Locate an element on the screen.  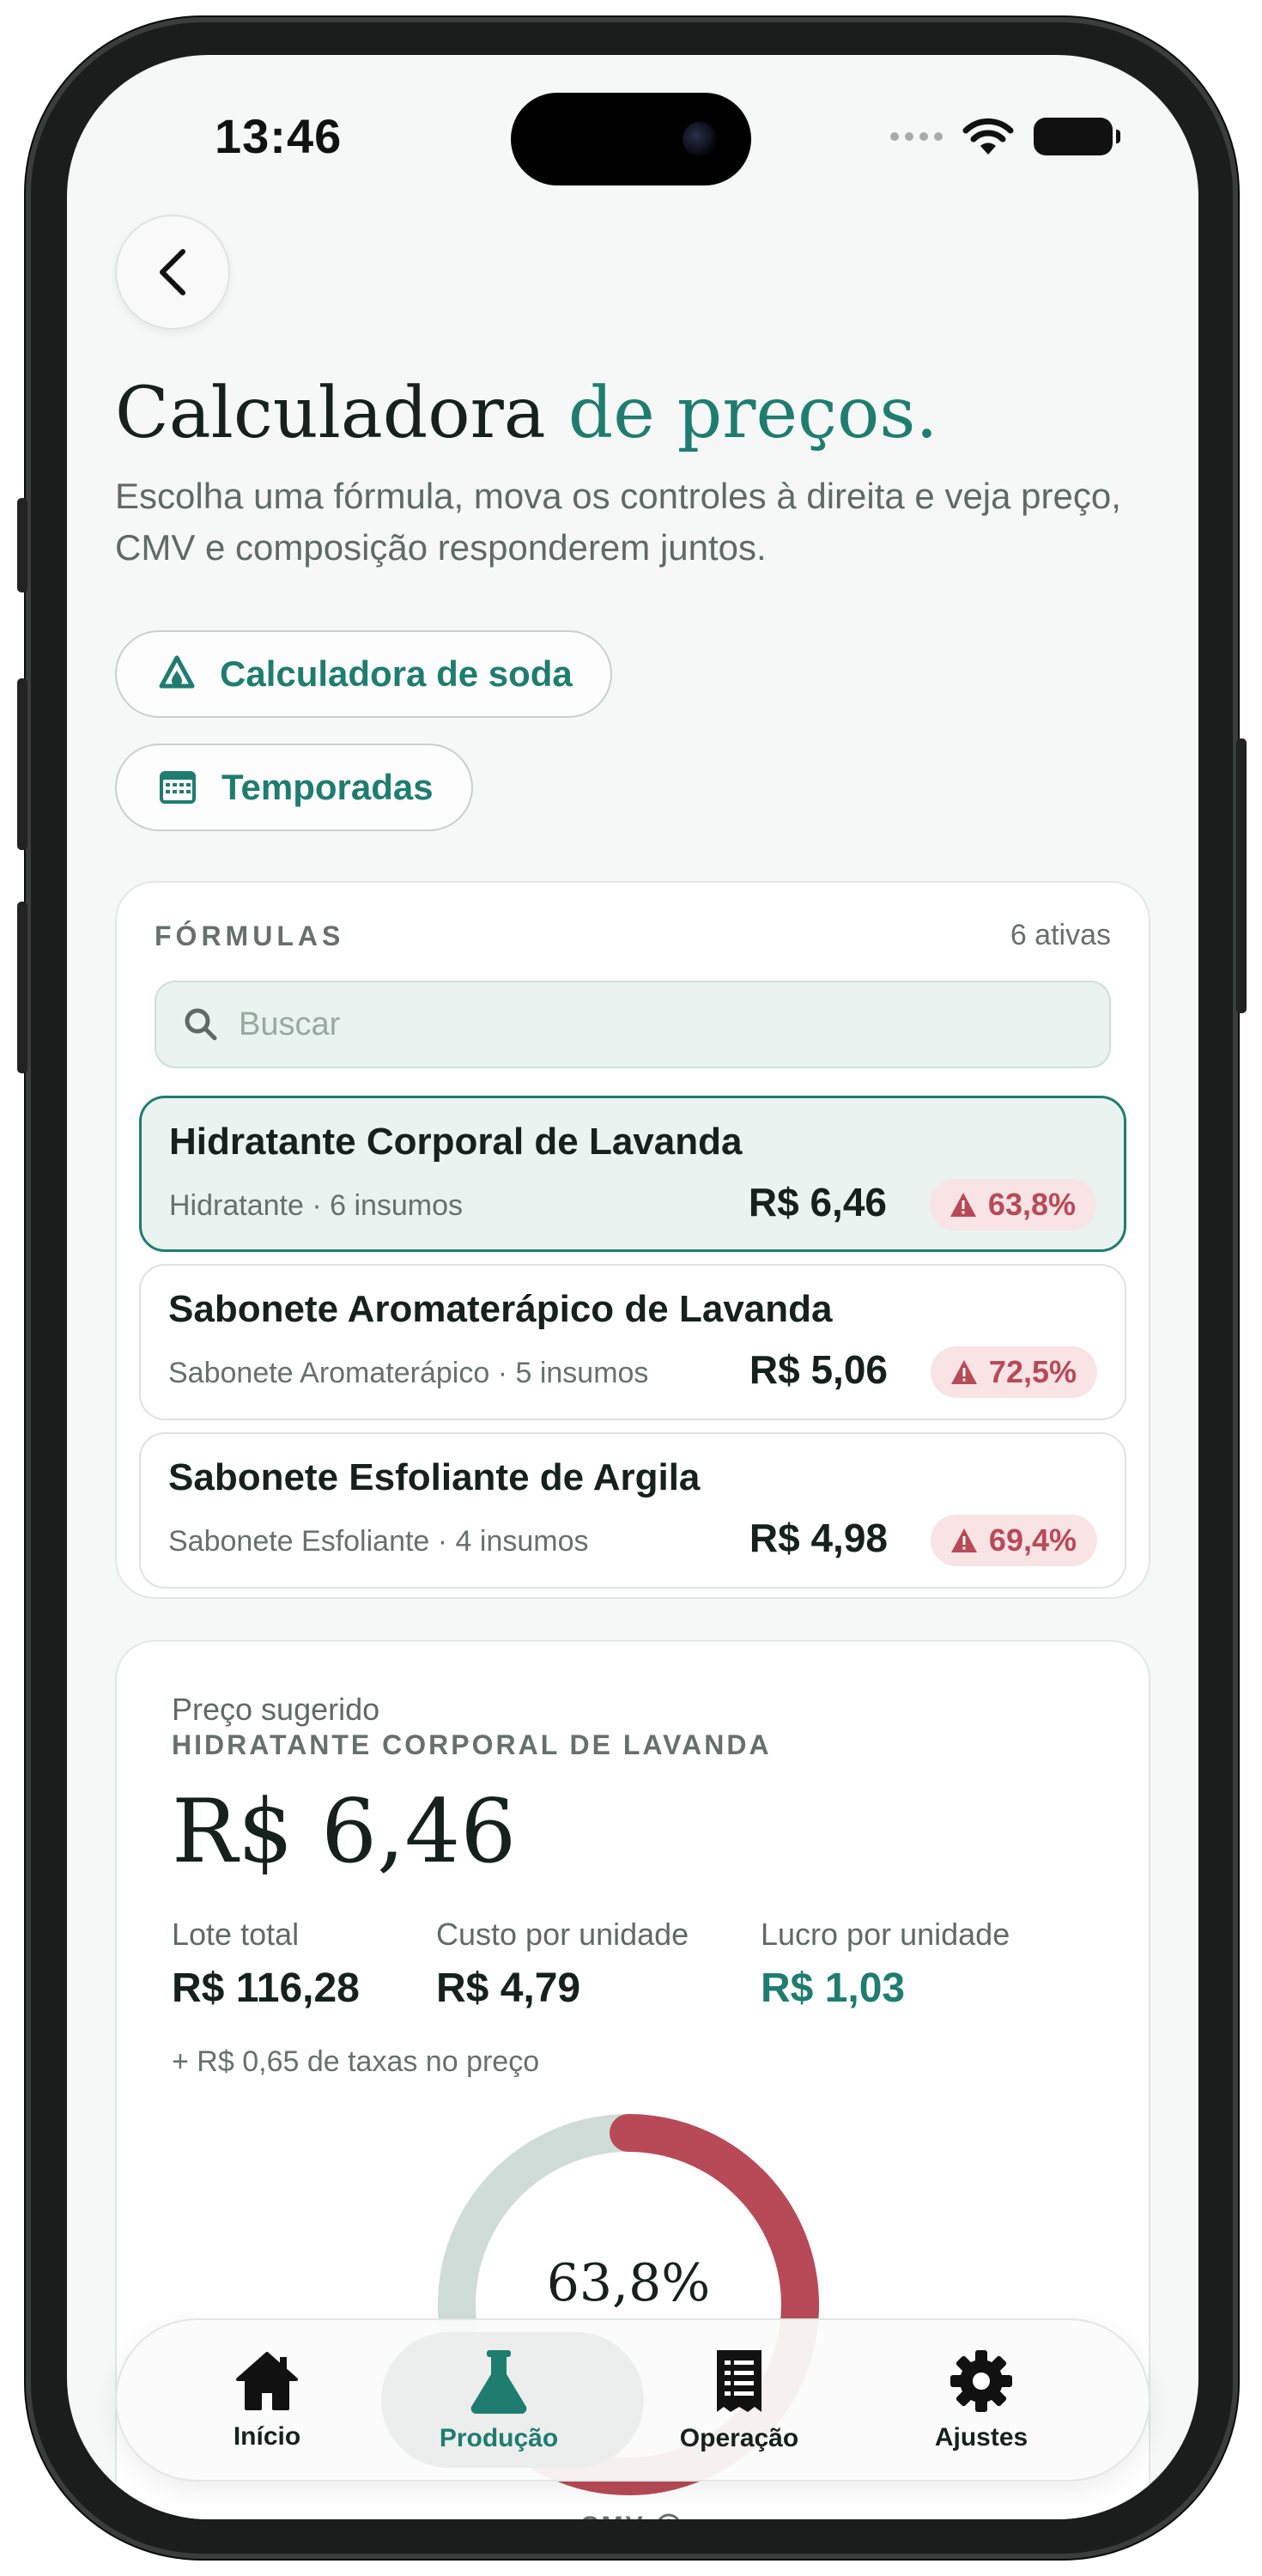
unit-cost-label: Custo por unidade is located at coordinates (562, 1934).